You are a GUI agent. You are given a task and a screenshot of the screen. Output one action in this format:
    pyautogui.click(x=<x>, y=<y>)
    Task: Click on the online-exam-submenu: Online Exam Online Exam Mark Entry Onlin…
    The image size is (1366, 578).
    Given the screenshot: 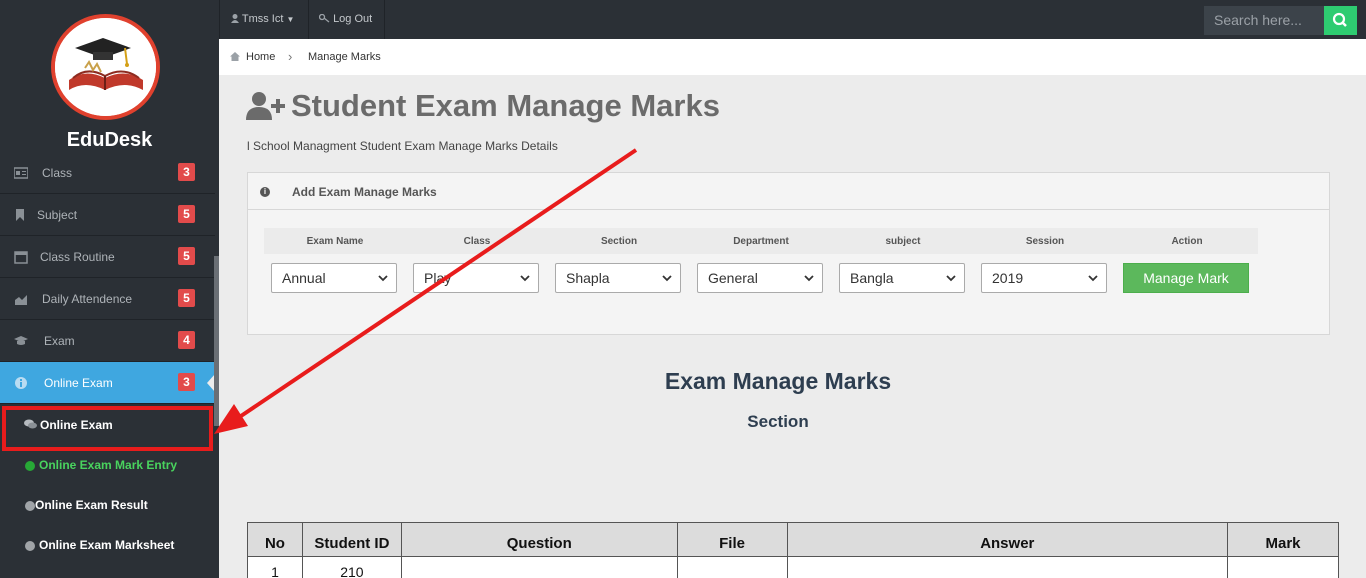 What is the action you would take?
    pyautogui.click(x=107, y=484)
    